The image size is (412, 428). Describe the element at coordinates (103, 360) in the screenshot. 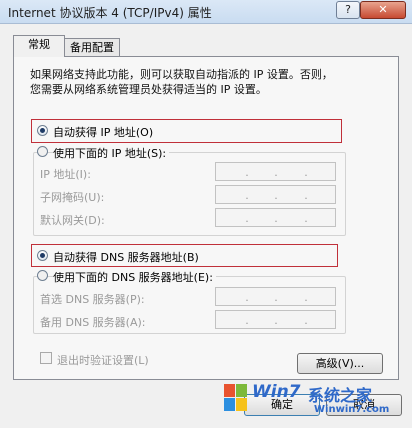

I see `validate-label: 退出时验证设置(L)` at that location.